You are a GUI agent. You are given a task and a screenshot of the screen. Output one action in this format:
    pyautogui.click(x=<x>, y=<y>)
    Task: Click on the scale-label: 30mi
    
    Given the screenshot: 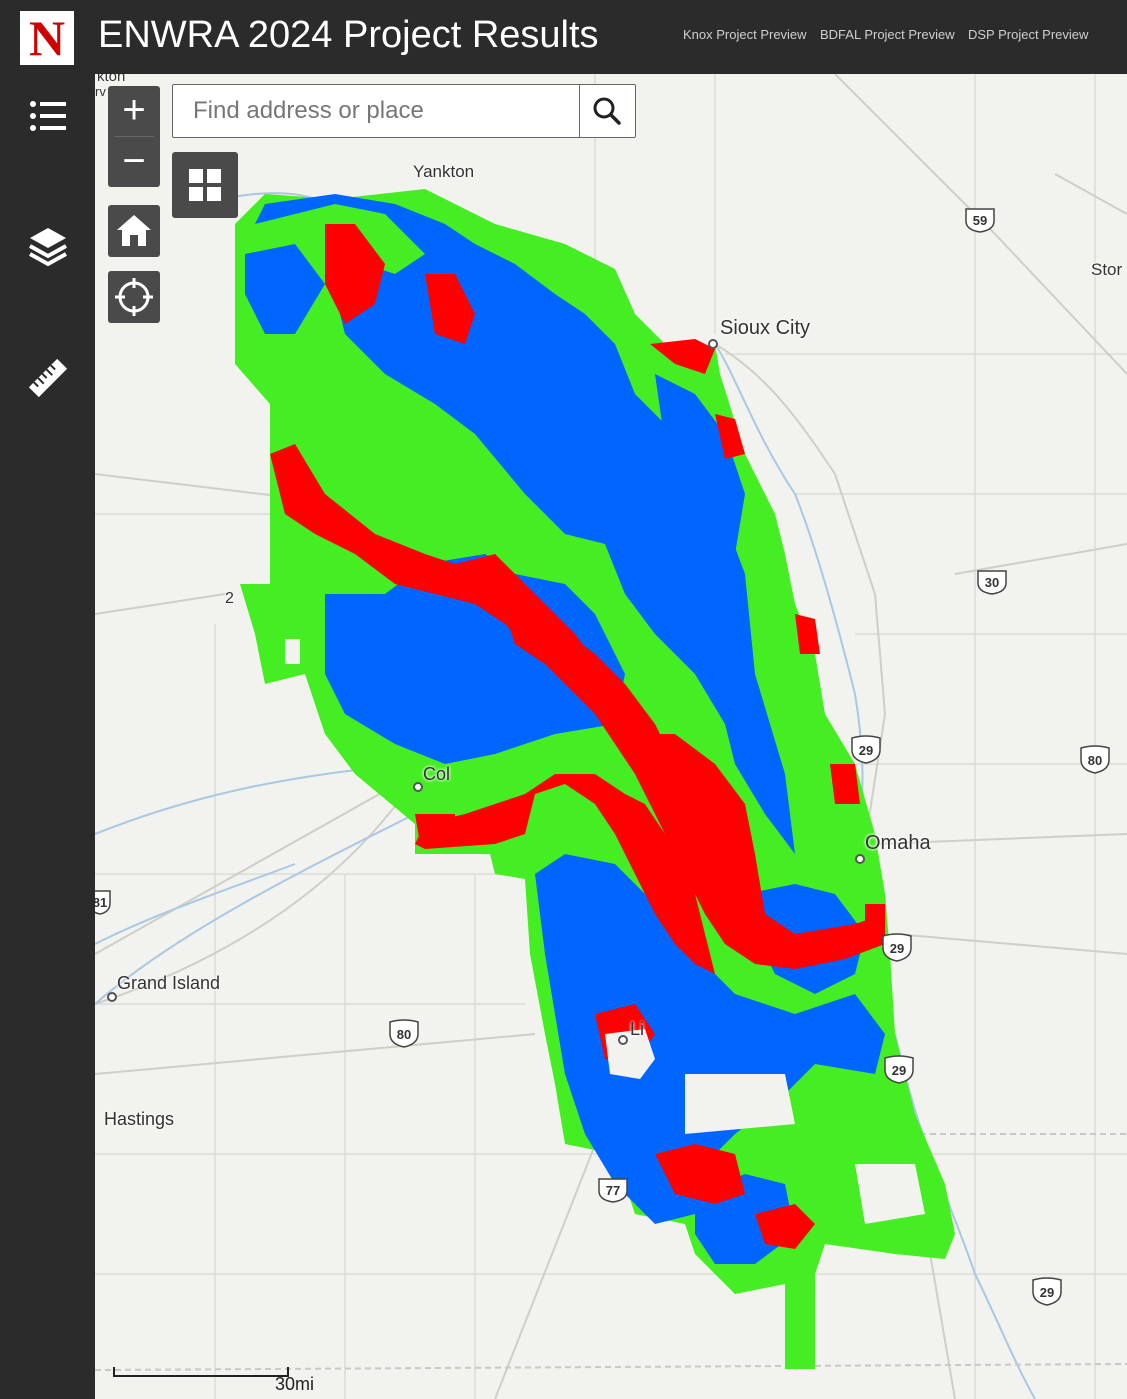 What is the action you would take?
    pyautogui.click(x=295, y=1384)
    